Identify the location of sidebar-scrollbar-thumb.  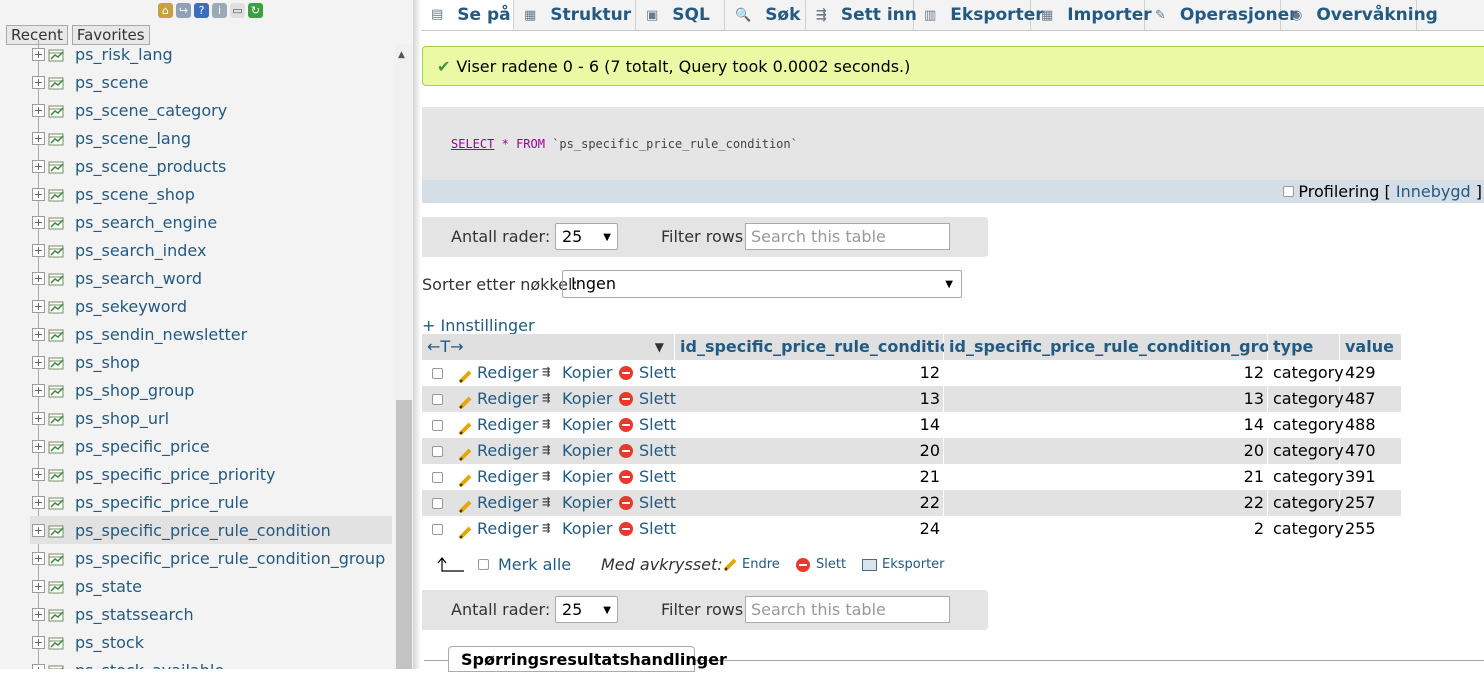
(404, 534).